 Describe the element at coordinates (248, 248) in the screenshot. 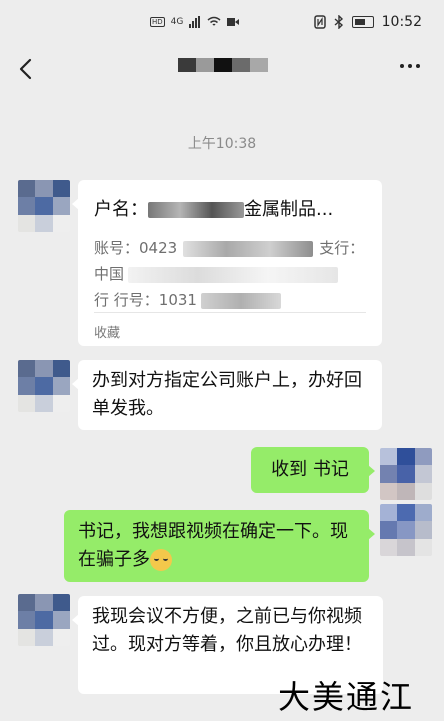

I see `redacted-account` at that location.